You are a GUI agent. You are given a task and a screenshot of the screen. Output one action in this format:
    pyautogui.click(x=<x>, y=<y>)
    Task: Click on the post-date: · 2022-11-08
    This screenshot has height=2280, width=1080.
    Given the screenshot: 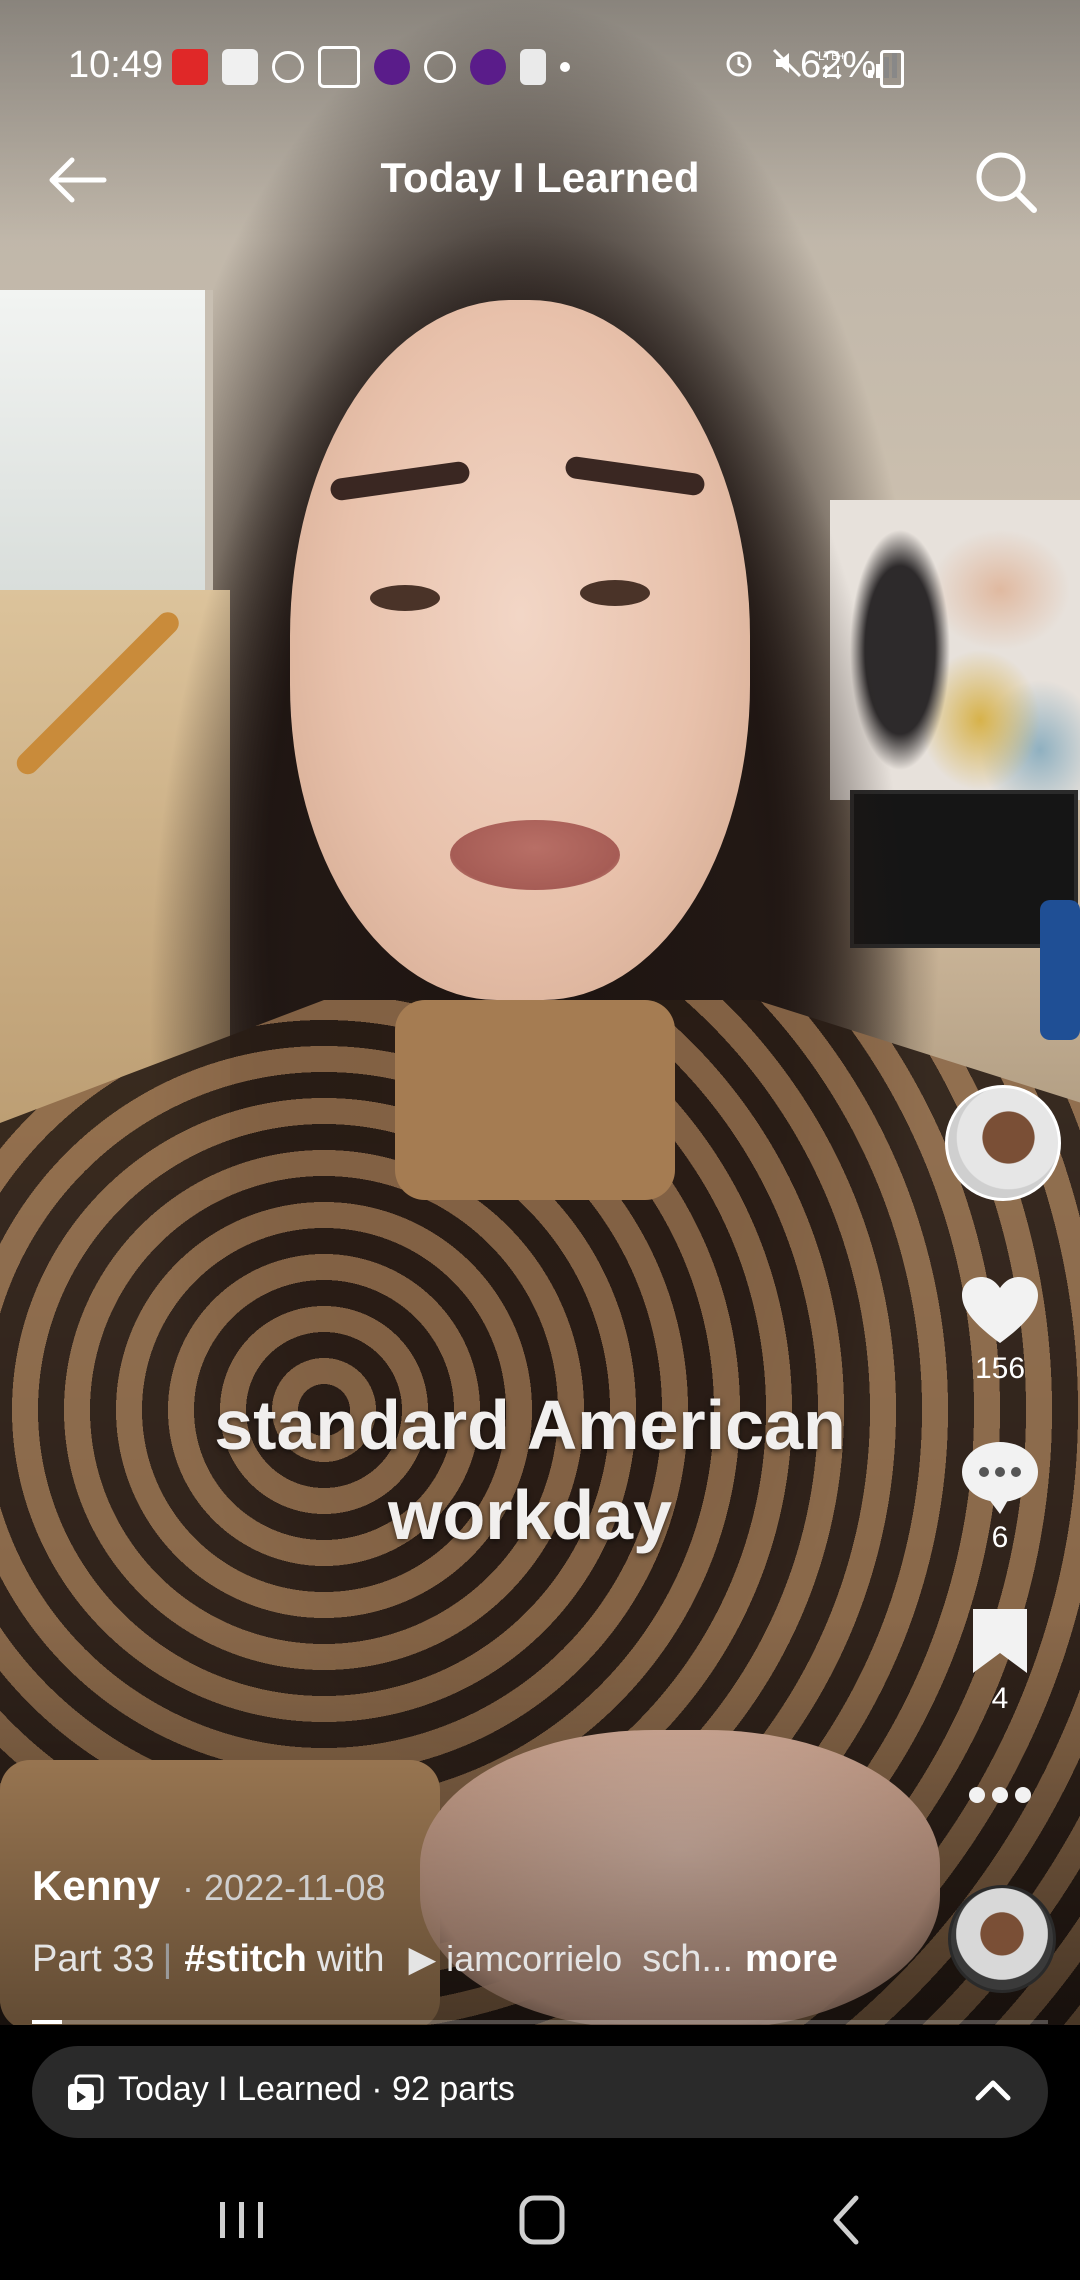 What is the action you would take?
    pyautogui.click(x=284, y=1887)
    